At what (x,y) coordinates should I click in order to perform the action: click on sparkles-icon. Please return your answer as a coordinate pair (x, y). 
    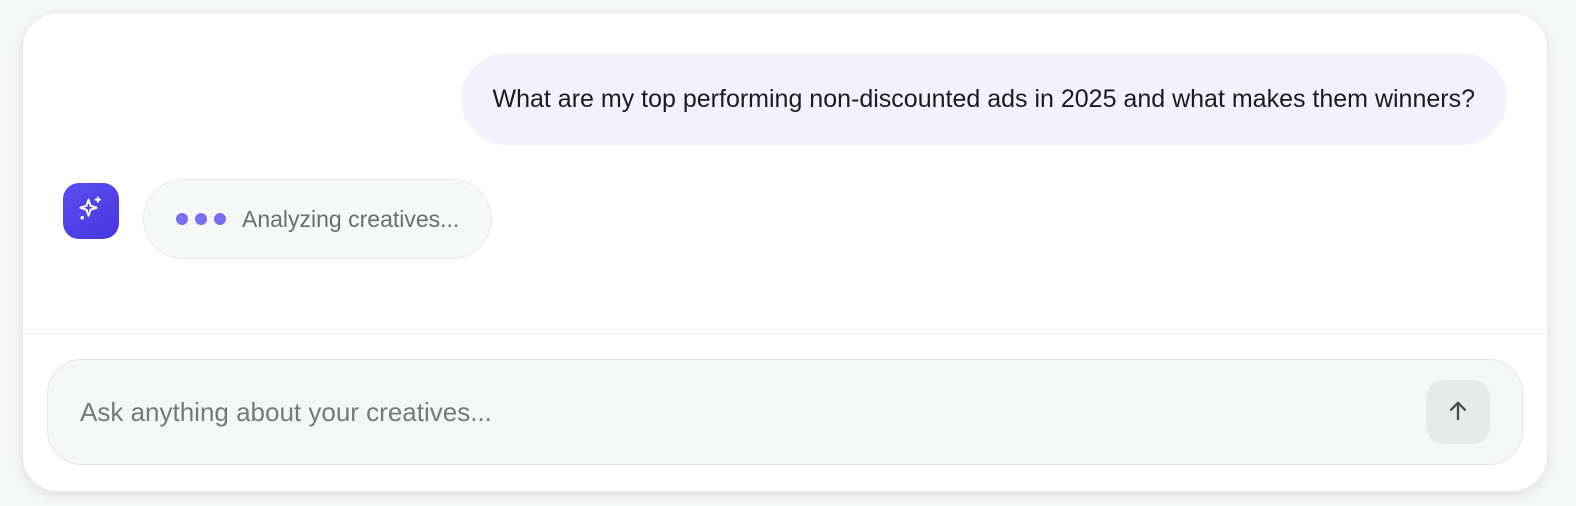
    Looking at the image, I should click on (91, 211).